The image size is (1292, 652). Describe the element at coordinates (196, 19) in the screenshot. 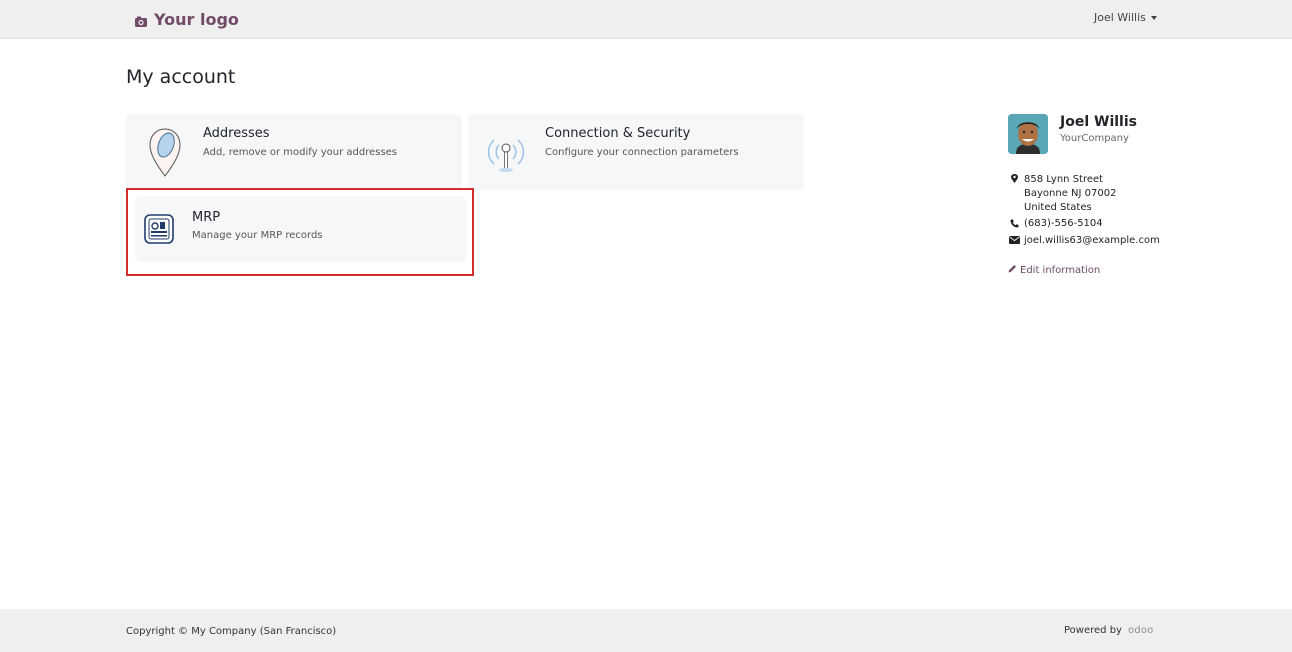

I see `logo-text: Your logo` at that location.